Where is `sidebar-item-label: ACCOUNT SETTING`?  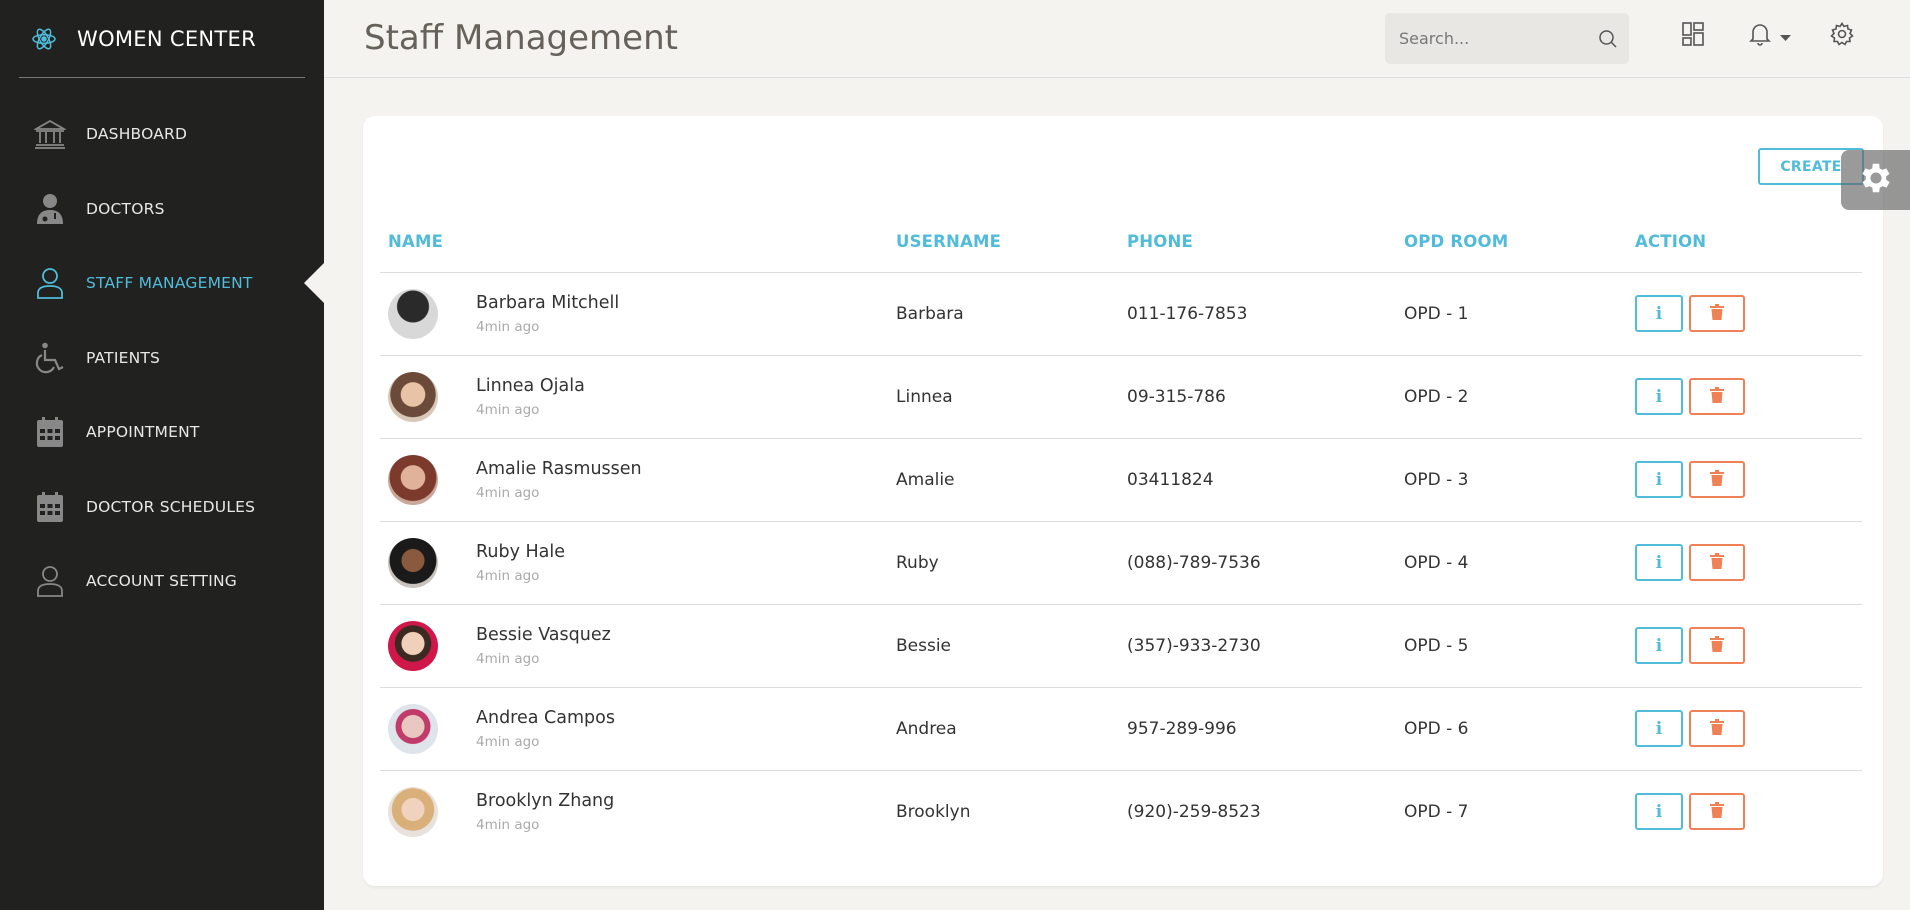
sidebar-item-label: ACCOUNT SETTING is located at coordinates (161, 581).